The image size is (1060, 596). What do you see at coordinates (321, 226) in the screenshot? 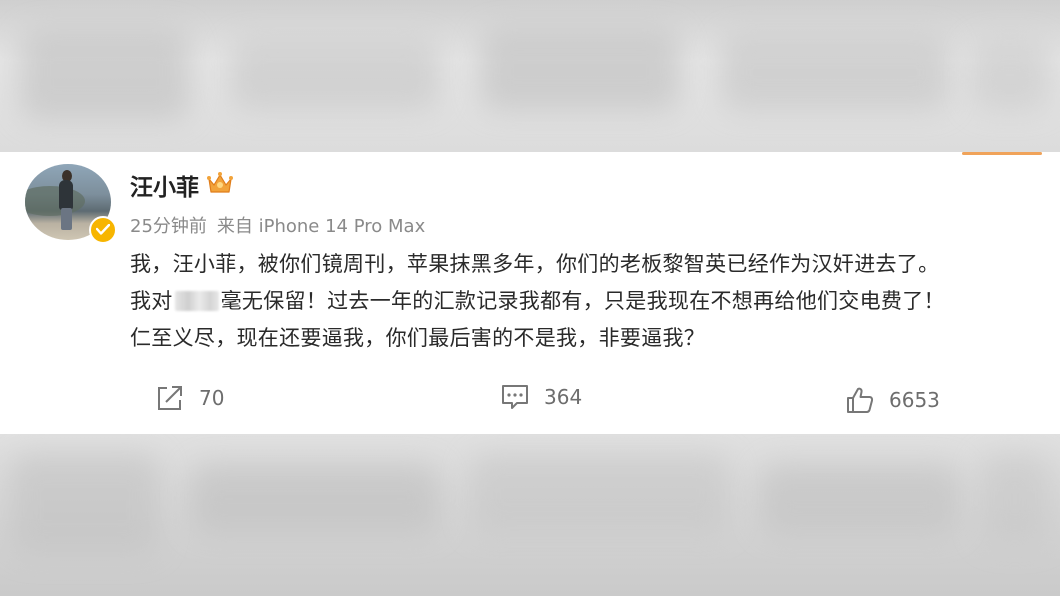
I see `post-source: 来自 iPhone 14 Pro Max` at bounding box center [321, 226].